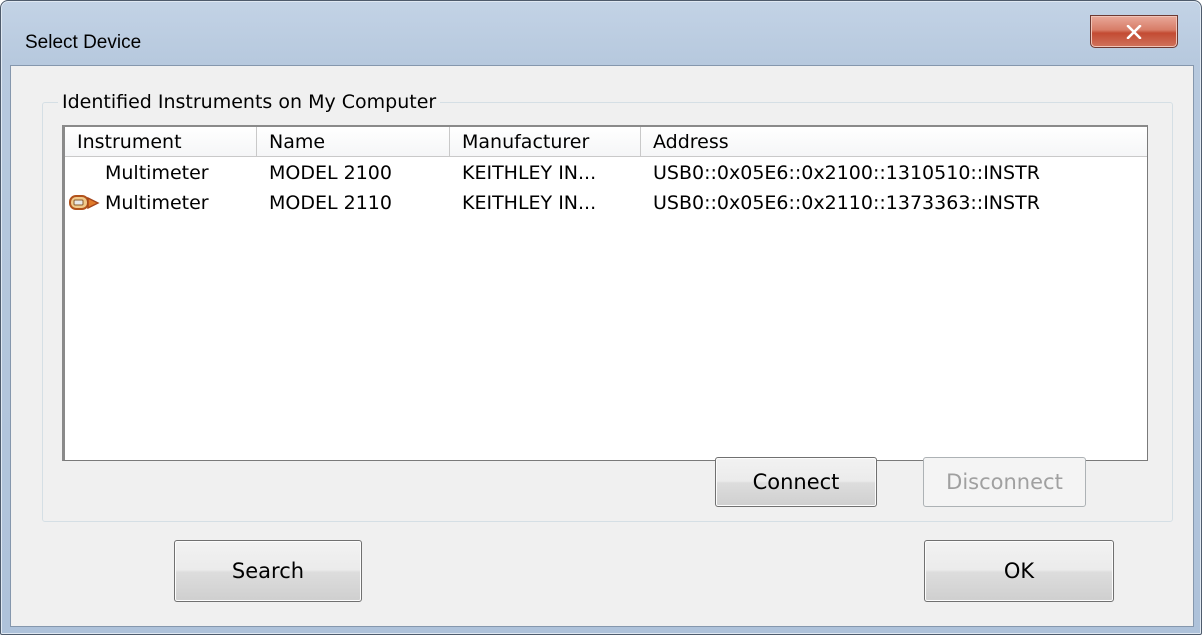 This screenshot has height=635, width=1202. I want to click on window-title: Select Device, so click(83, 42).